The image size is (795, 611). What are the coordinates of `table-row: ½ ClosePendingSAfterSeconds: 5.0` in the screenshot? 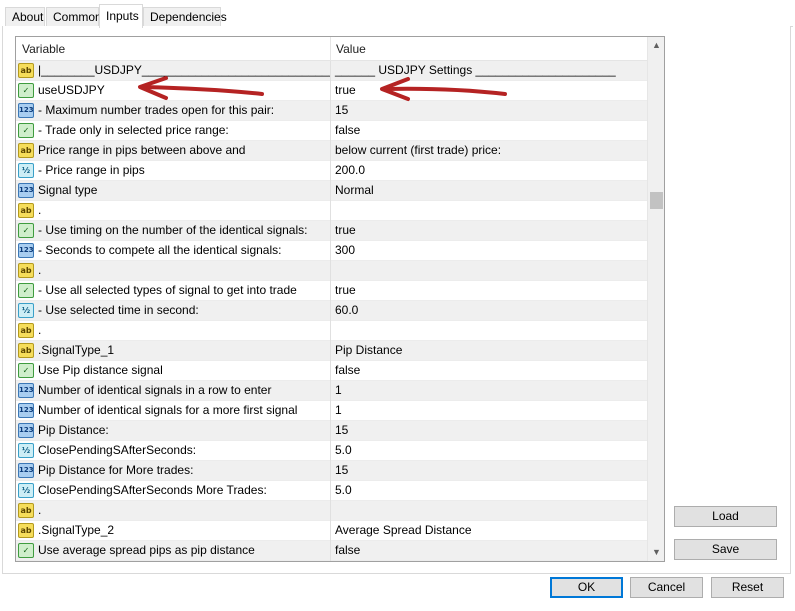 It's located at (331, 451).